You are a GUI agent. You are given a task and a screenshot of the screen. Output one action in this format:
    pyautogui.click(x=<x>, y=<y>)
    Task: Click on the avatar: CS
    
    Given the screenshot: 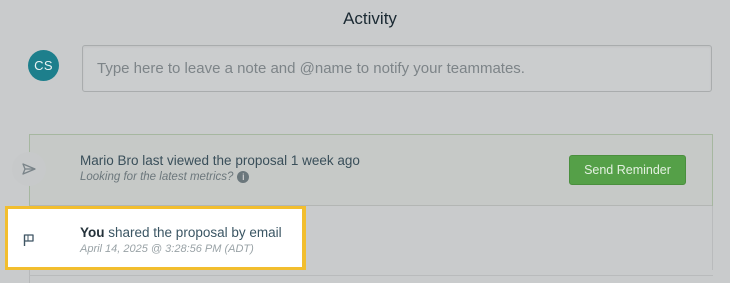 What is the action you would take?
    pyautogui.click(x=43, y=65)
    